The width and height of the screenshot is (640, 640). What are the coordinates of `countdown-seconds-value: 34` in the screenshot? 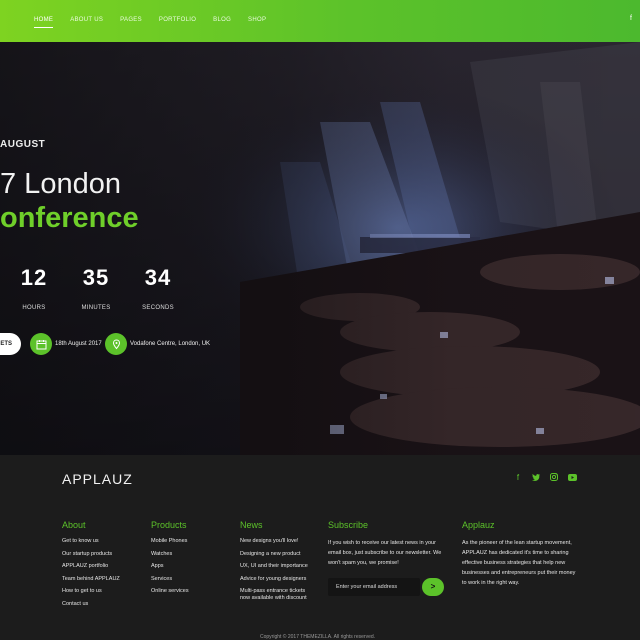 It's located at (158, 277).